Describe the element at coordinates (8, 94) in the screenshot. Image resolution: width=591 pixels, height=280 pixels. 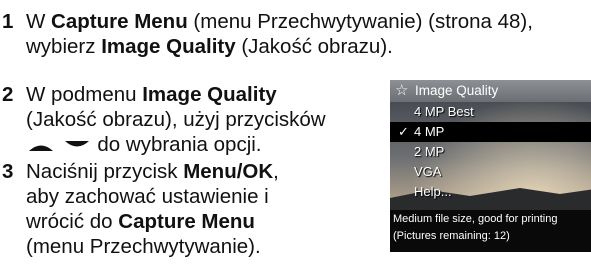
I see `step-number: 2` at that location.